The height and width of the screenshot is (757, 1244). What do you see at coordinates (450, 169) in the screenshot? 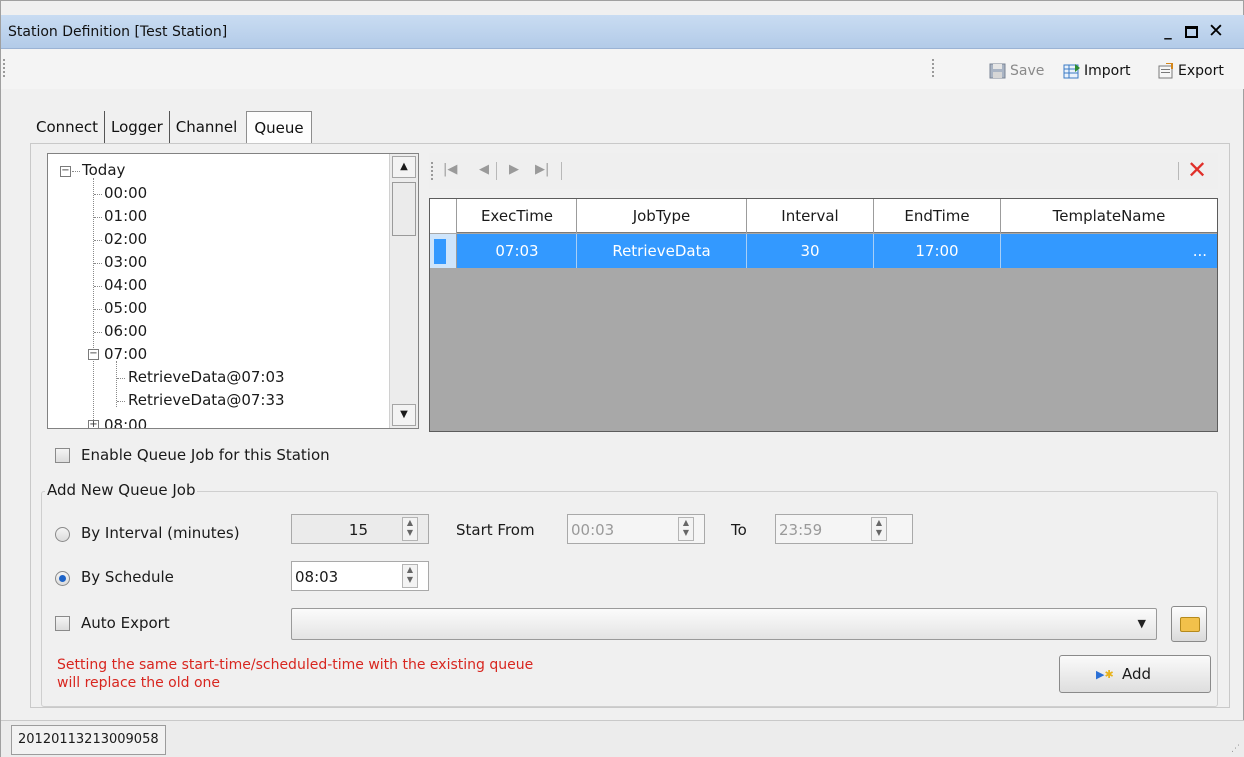
I see `first-record-icon: |◀` at bounding box center [450, 169].